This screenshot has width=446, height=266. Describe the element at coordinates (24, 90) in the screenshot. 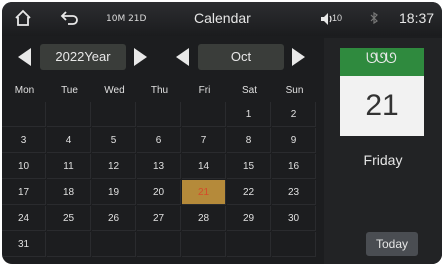

I see `weekday-header: Mon` at that location.